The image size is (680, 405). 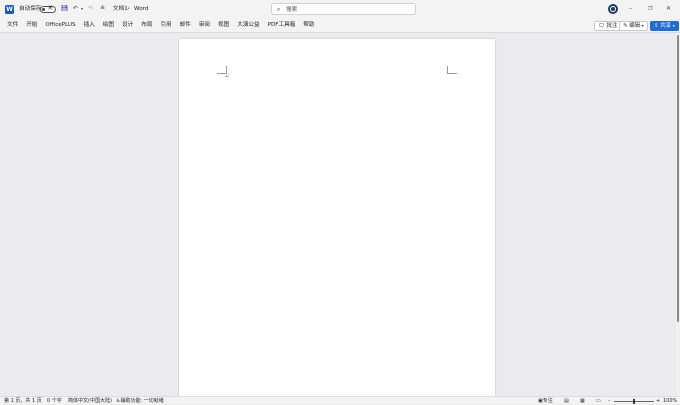 What do you see at coordinates (31, 26) in the screenshot?
I see `tab-home: 开始` at bounding box center [31, 26].